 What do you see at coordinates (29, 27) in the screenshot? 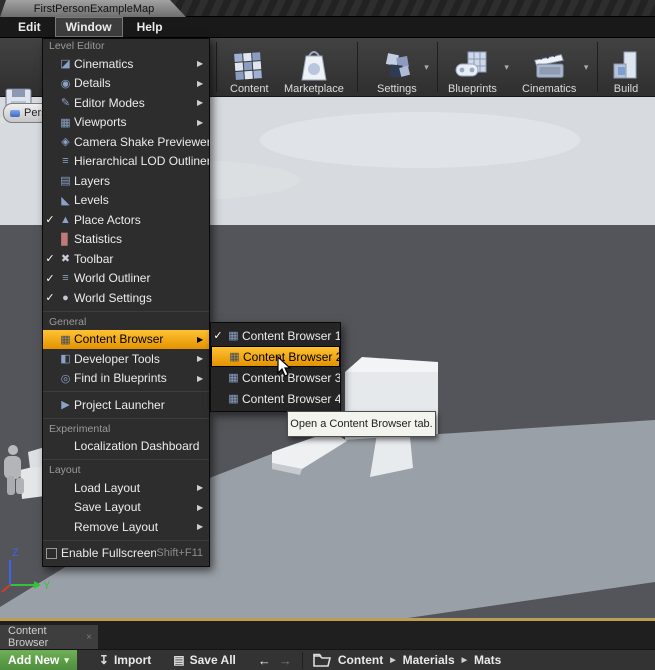
I see `menubar-edit: Edit` at bounding box center [29, 27].